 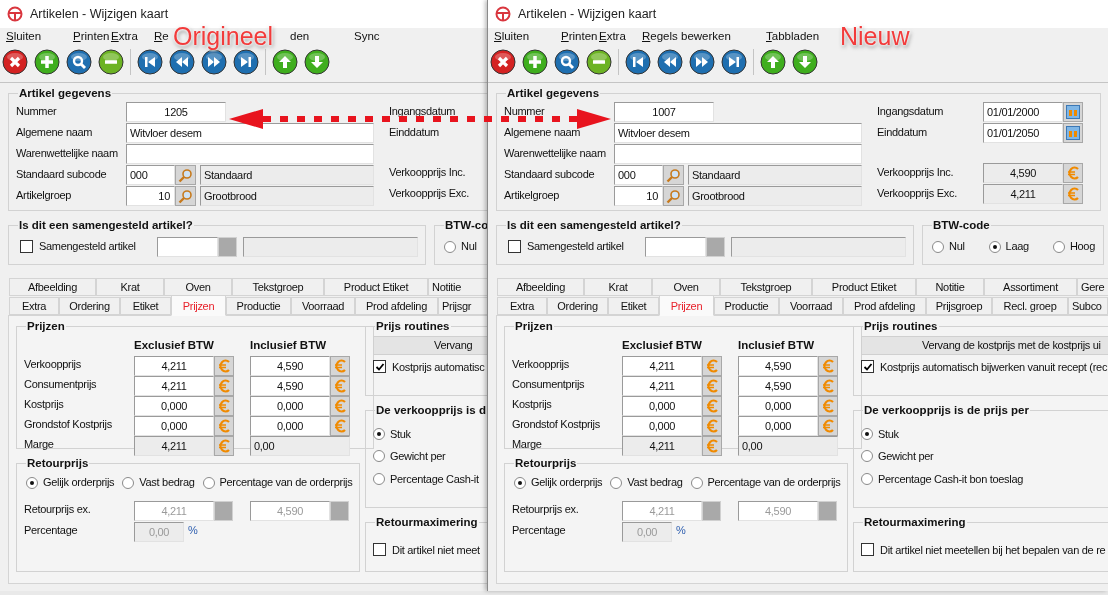 I want to click on skip-back-icon, so click(x=150, y=62).